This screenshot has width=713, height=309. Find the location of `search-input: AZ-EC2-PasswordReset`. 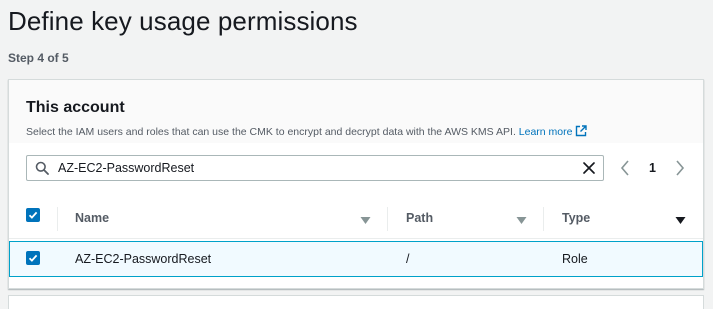

search-input: AZ-EC2-PasswordReset is located at coordinates (315, 168).